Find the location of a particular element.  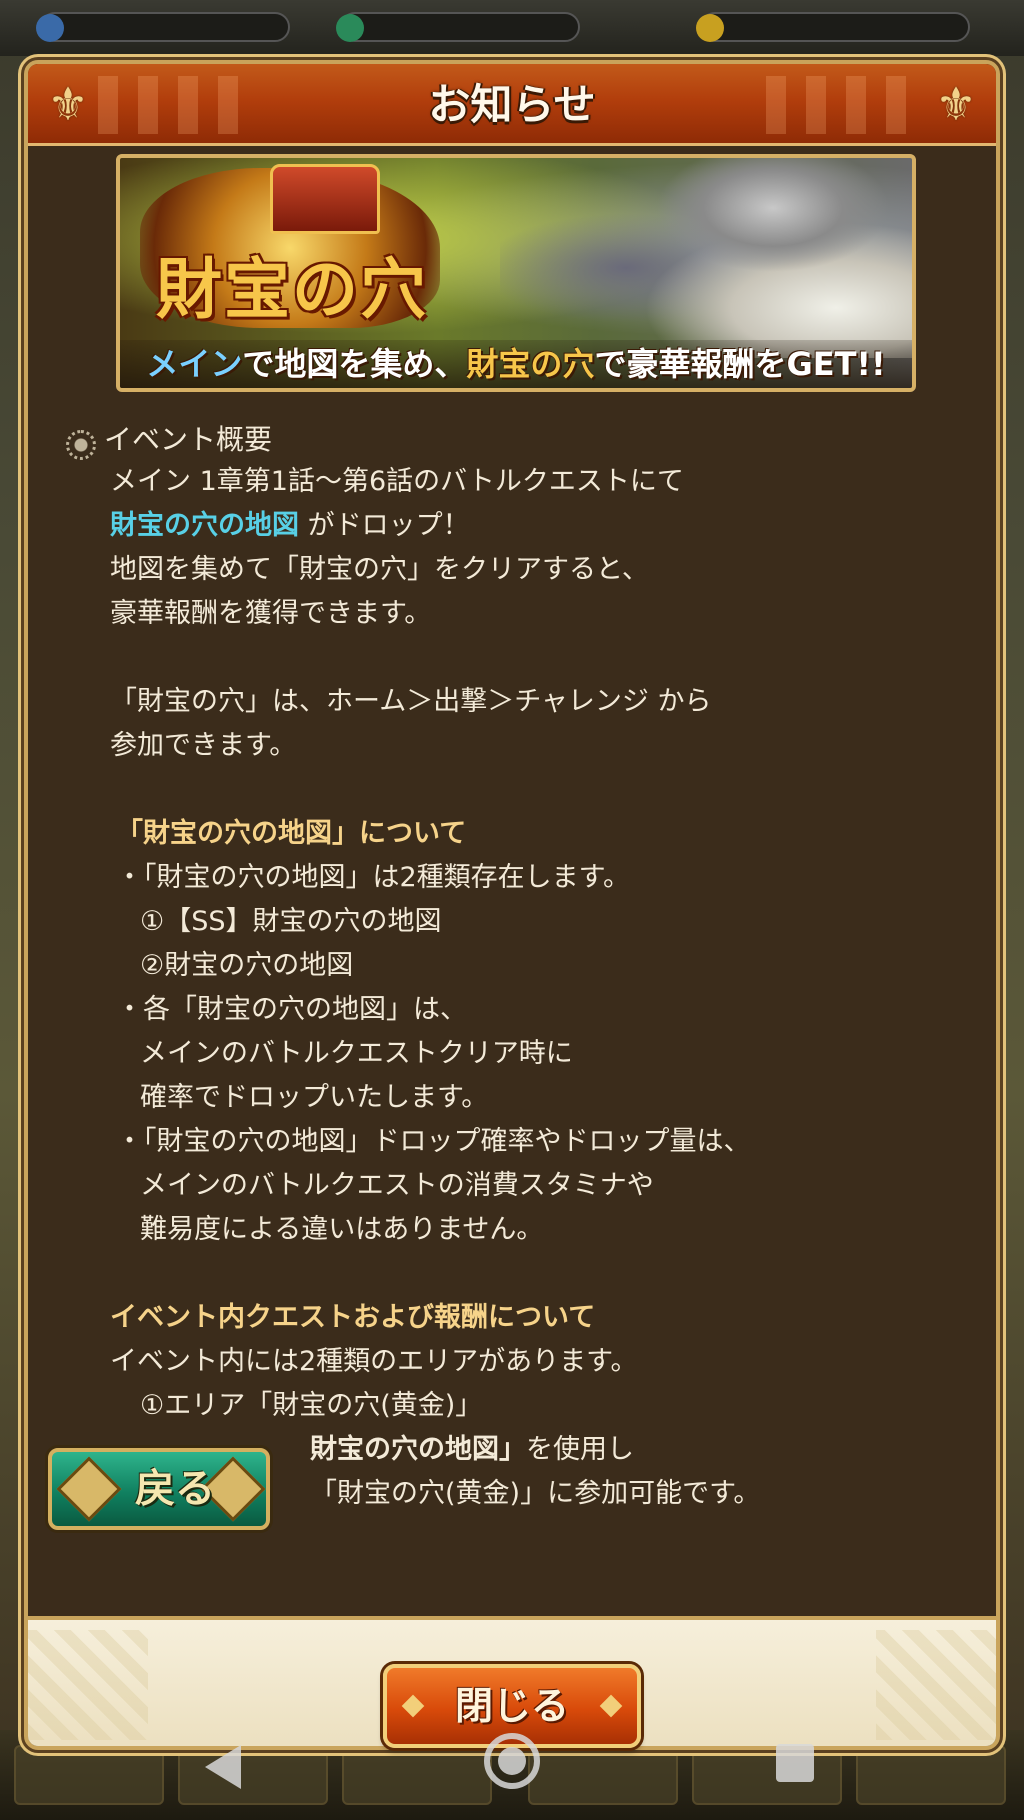

section-heading-map: 「財宝の穴の地図」について is located at coordinates (291, 833).